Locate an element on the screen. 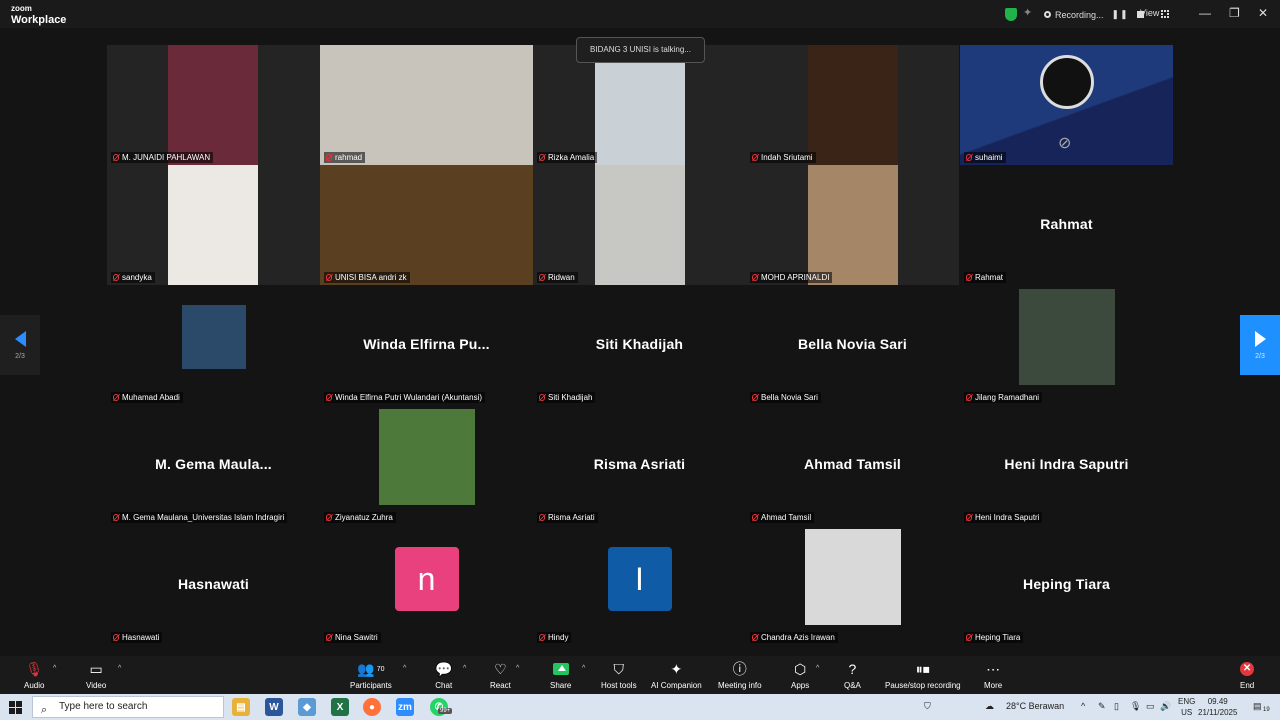  participant-tile: Chandra Azis Irawan is located at coordinates (852, 585).